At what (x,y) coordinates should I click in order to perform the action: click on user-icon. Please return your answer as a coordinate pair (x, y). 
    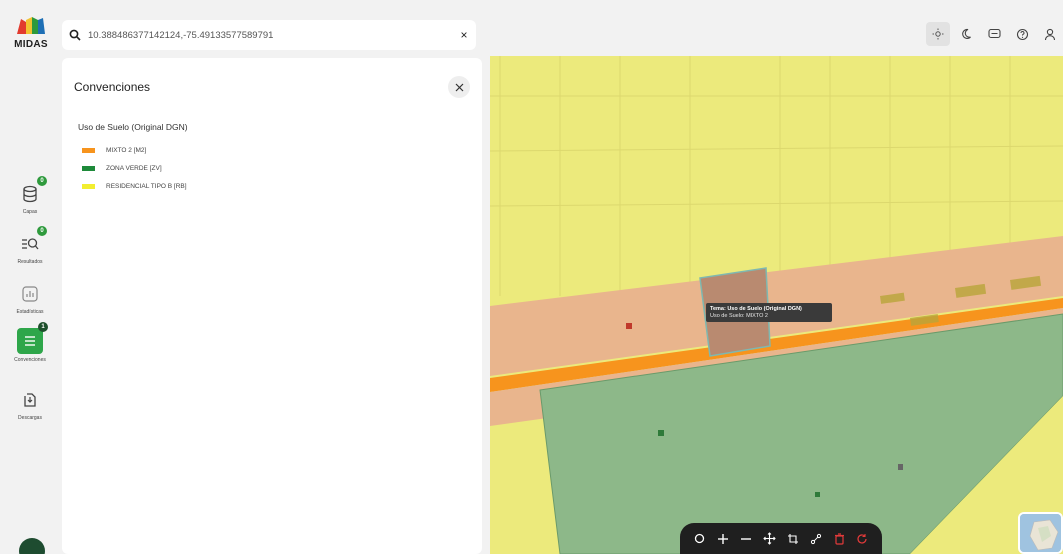
    Looking at the image, I should click on (1050, 34).